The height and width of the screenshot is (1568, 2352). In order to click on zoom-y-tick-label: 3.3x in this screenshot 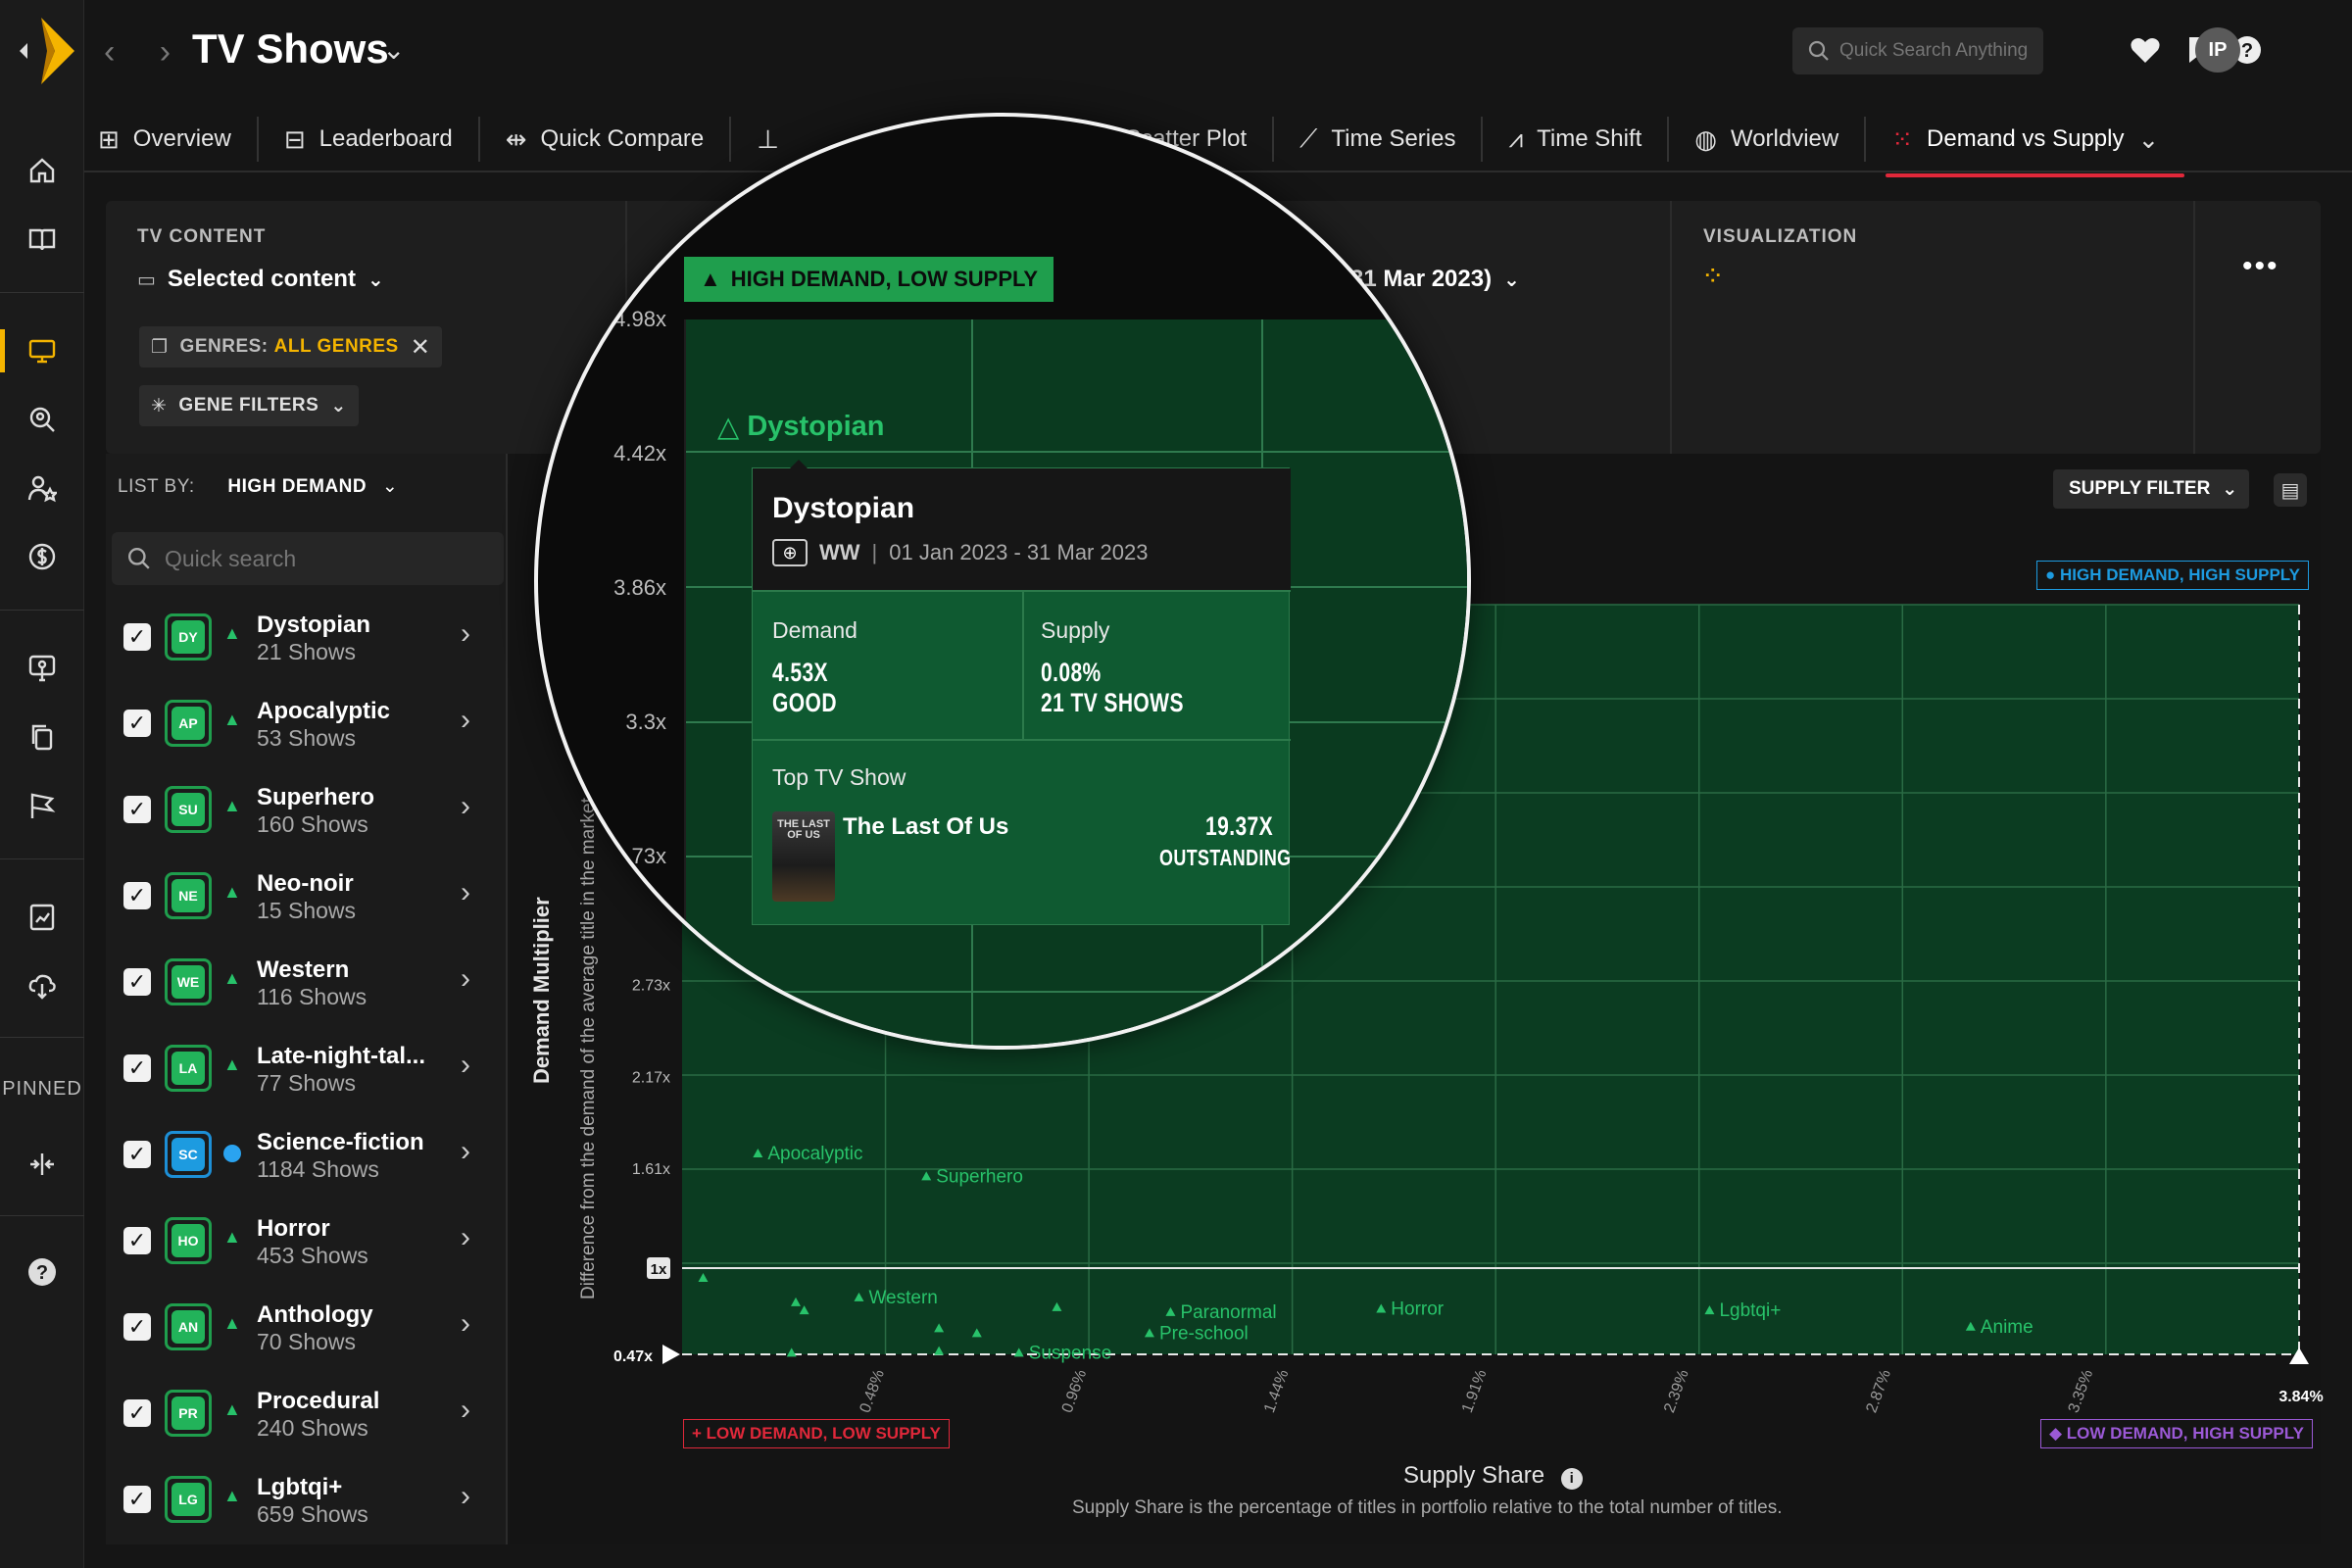, I will do `click(645, 722)`.